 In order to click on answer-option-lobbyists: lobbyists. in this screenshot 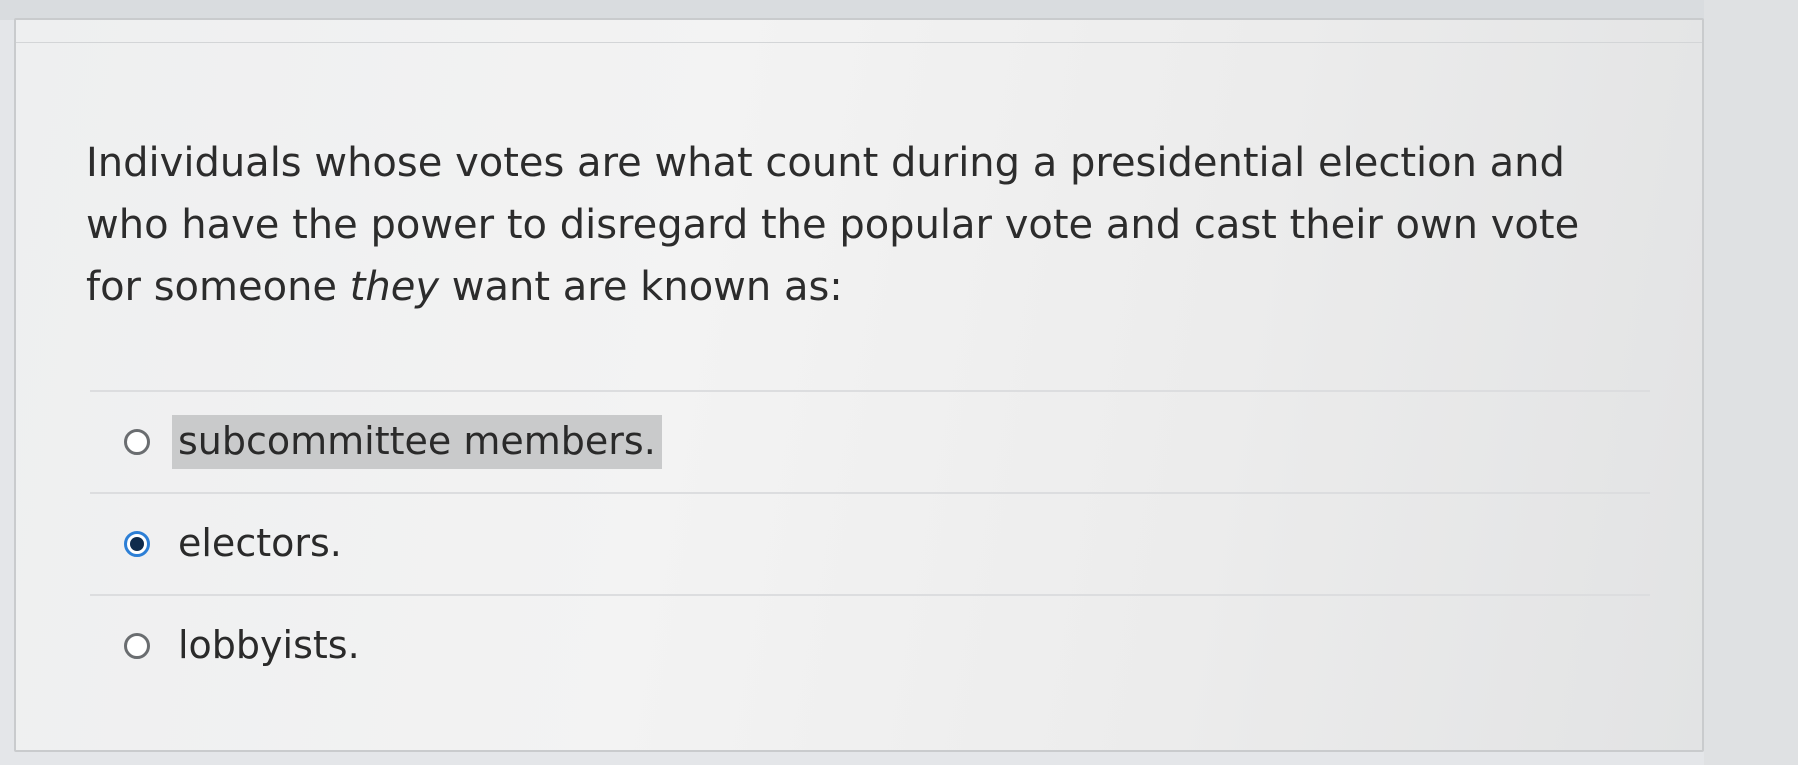, I will do `click(870, 646)`.